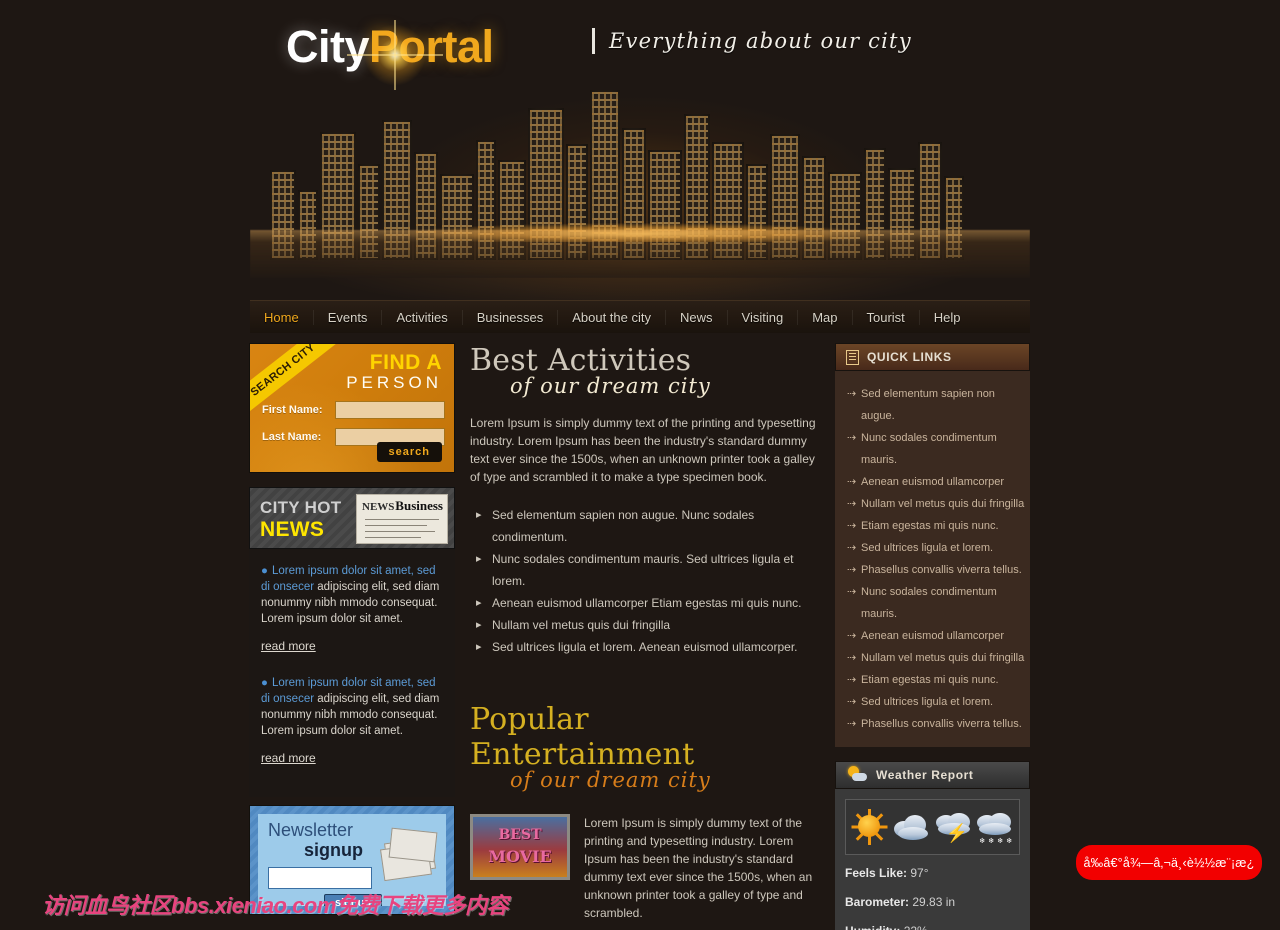  What do you see at coordinates (877, 902) in the screenshot?
I see `weather-stat-label: Barometer:` at bounding box center [877, 902].